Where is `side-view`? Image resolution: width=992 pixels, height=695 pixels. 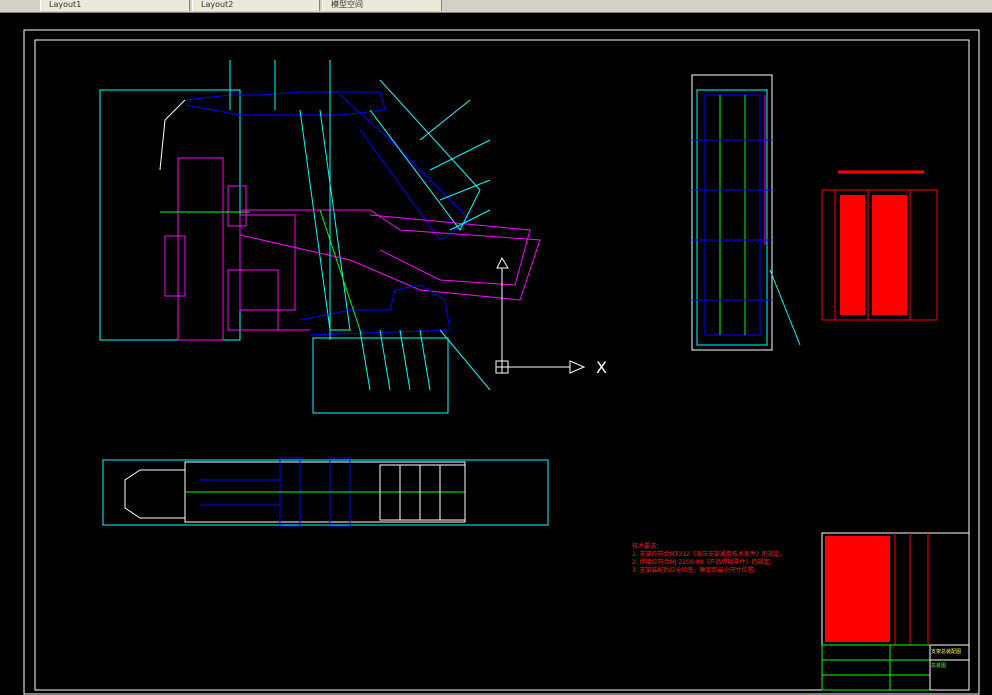
side-view is located at coordinates (746, 212).